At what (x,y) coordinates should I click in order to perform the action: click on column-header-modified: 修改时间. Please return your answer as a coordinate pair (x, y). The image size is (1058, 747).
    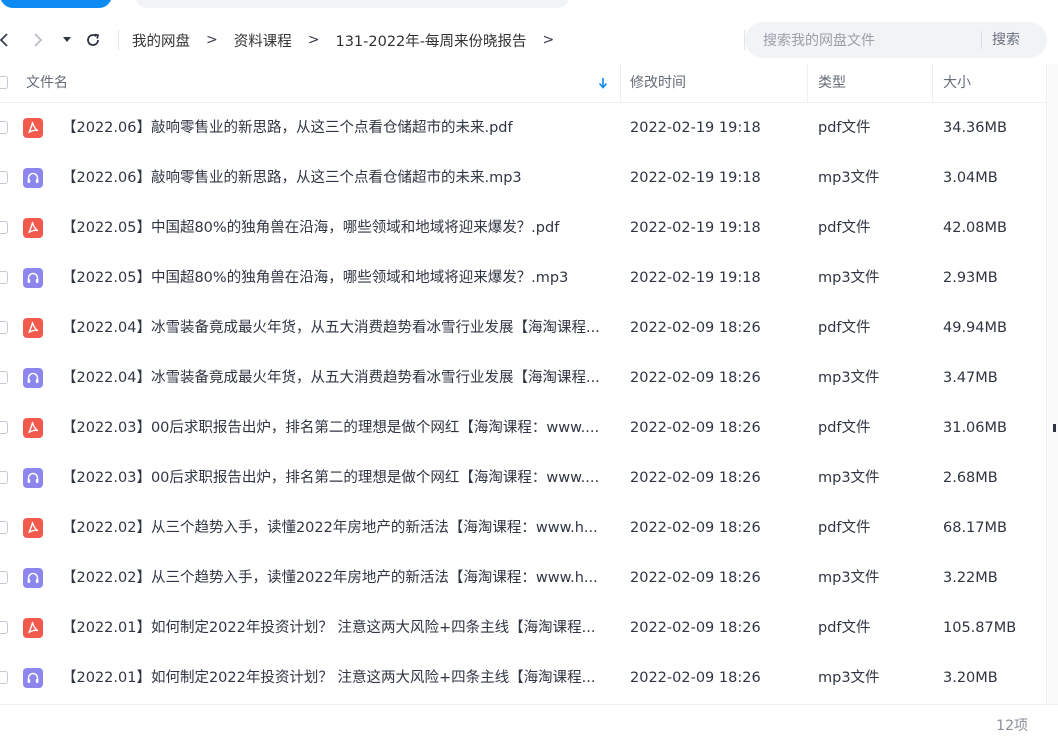
    Looking at the image, I should click on (658, 83).